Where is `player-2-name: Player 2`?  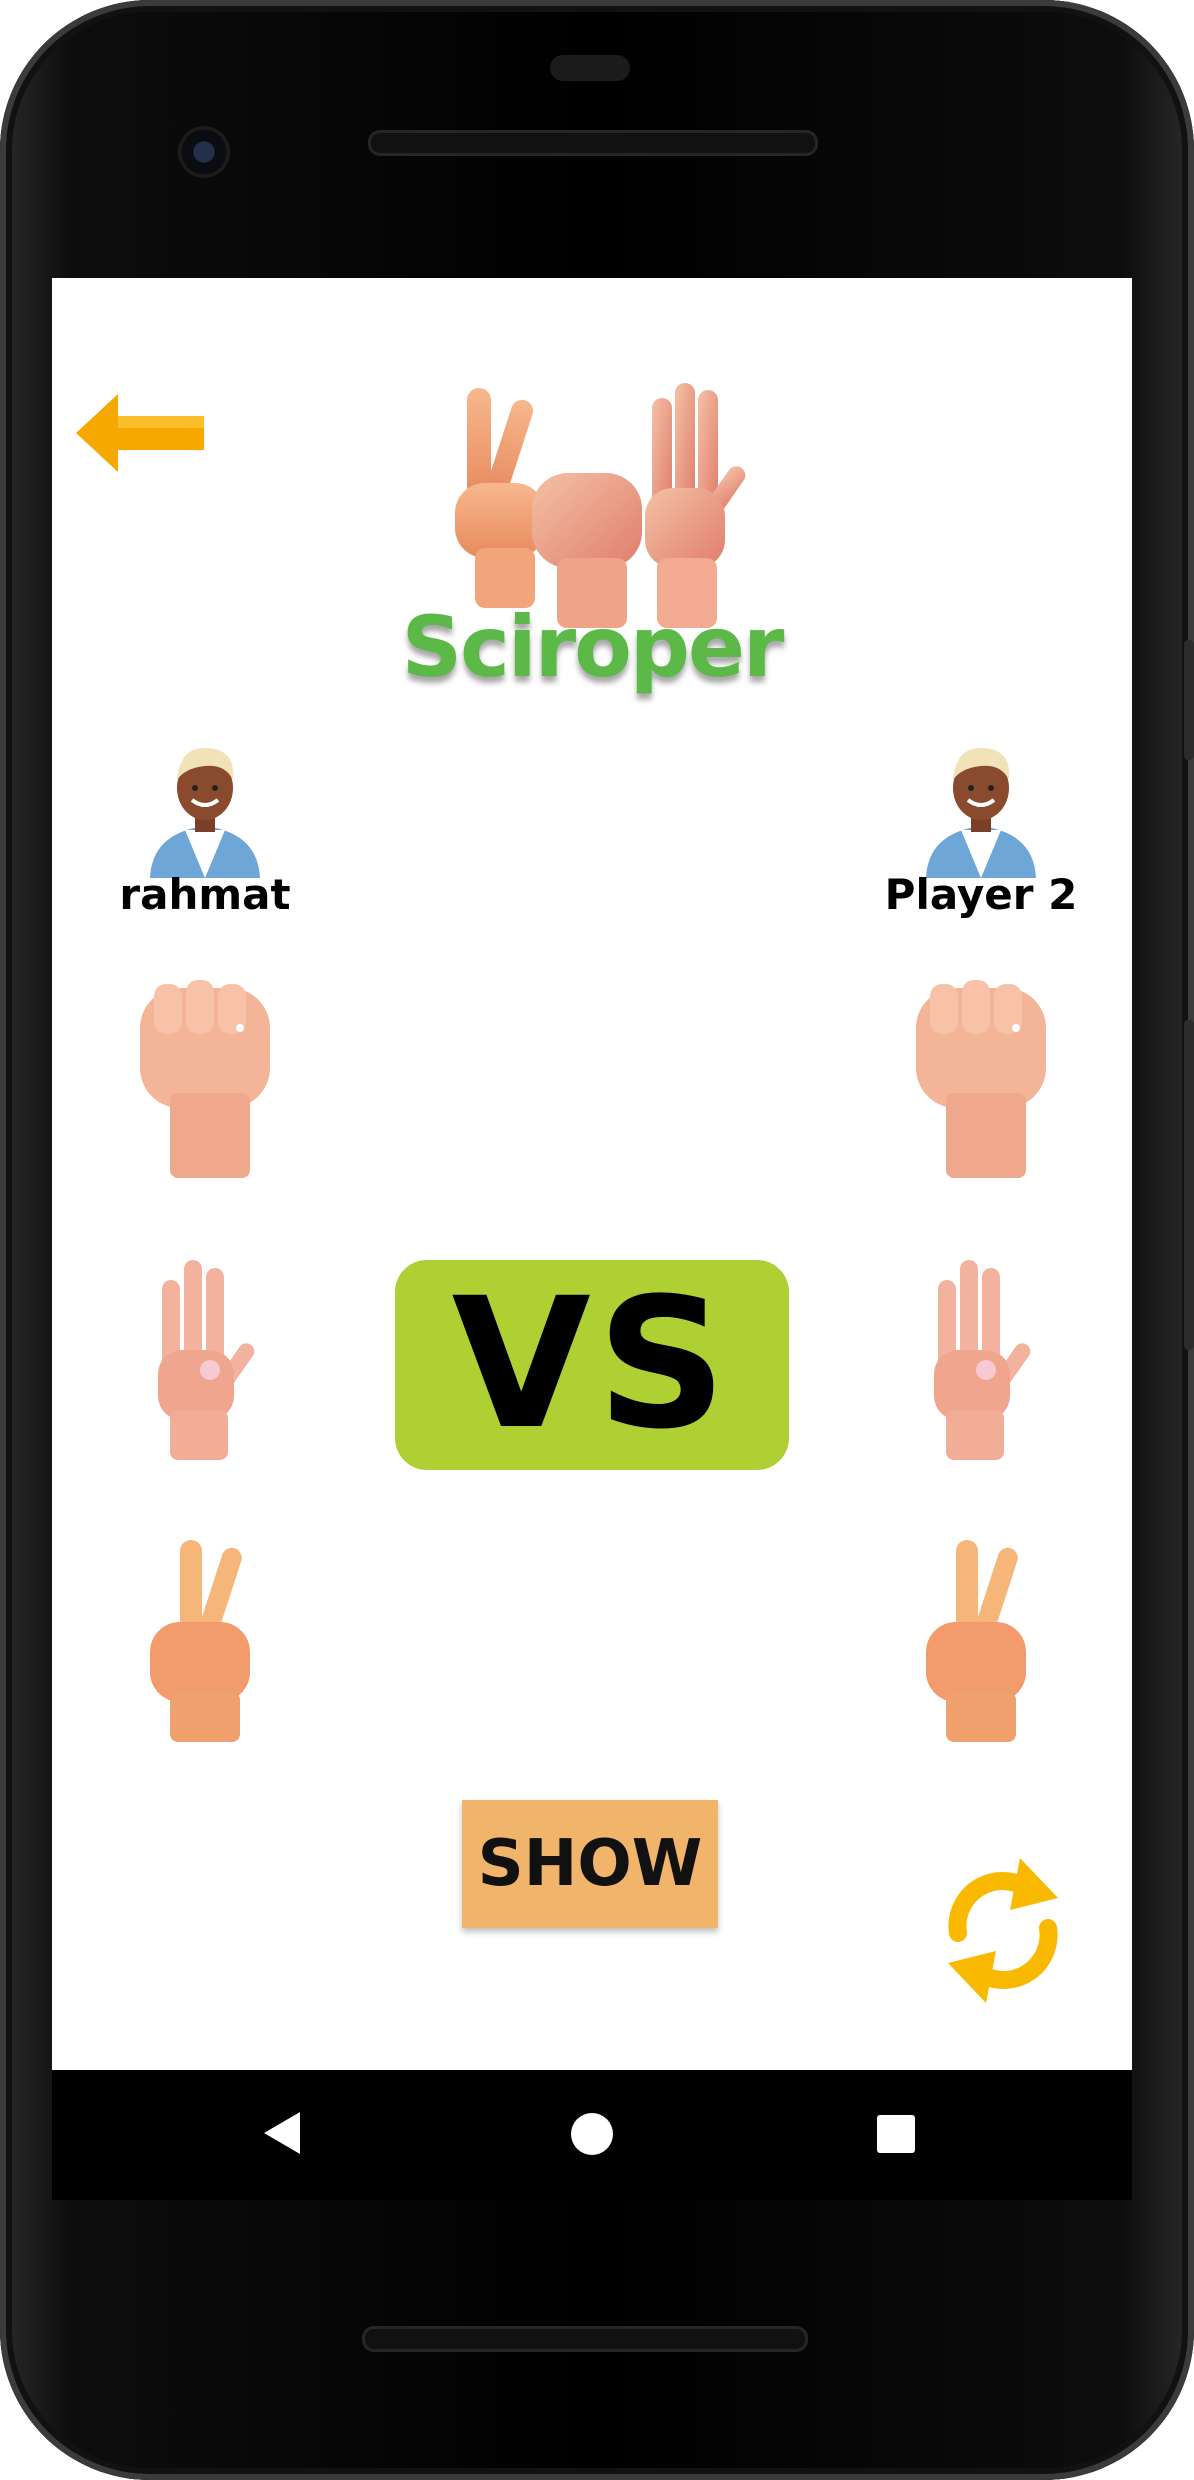 player-2-name: Player 2 is located at coordinates (981, 894).